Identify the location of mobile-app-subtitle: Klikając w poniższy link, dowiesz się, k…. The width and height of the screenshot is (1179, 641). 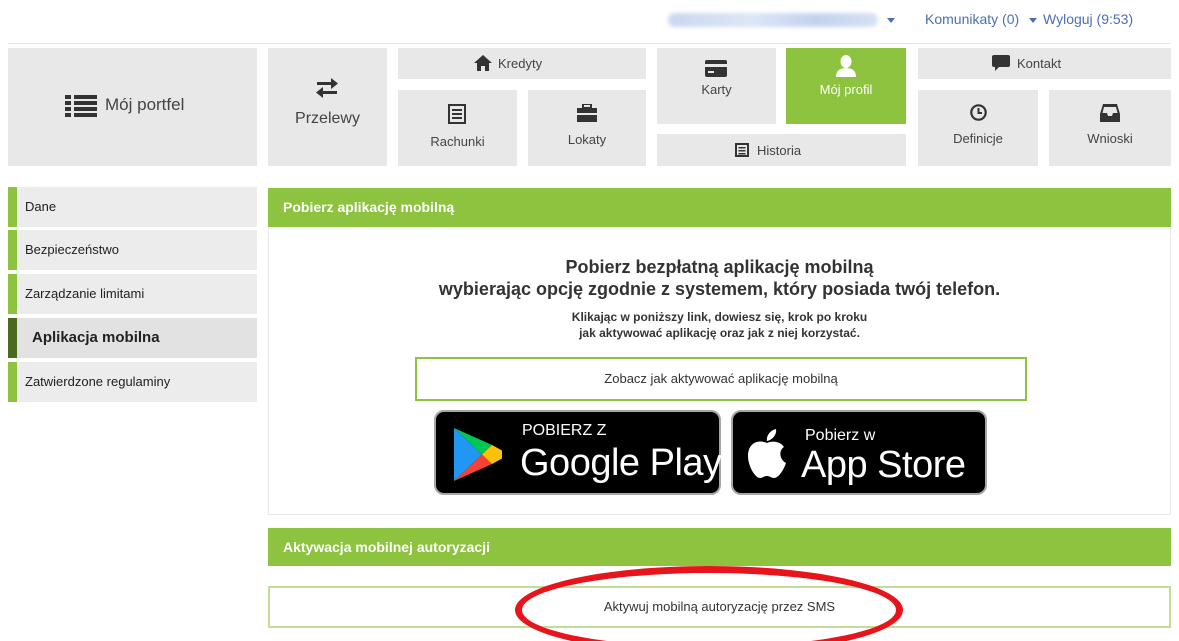
(719, 325).